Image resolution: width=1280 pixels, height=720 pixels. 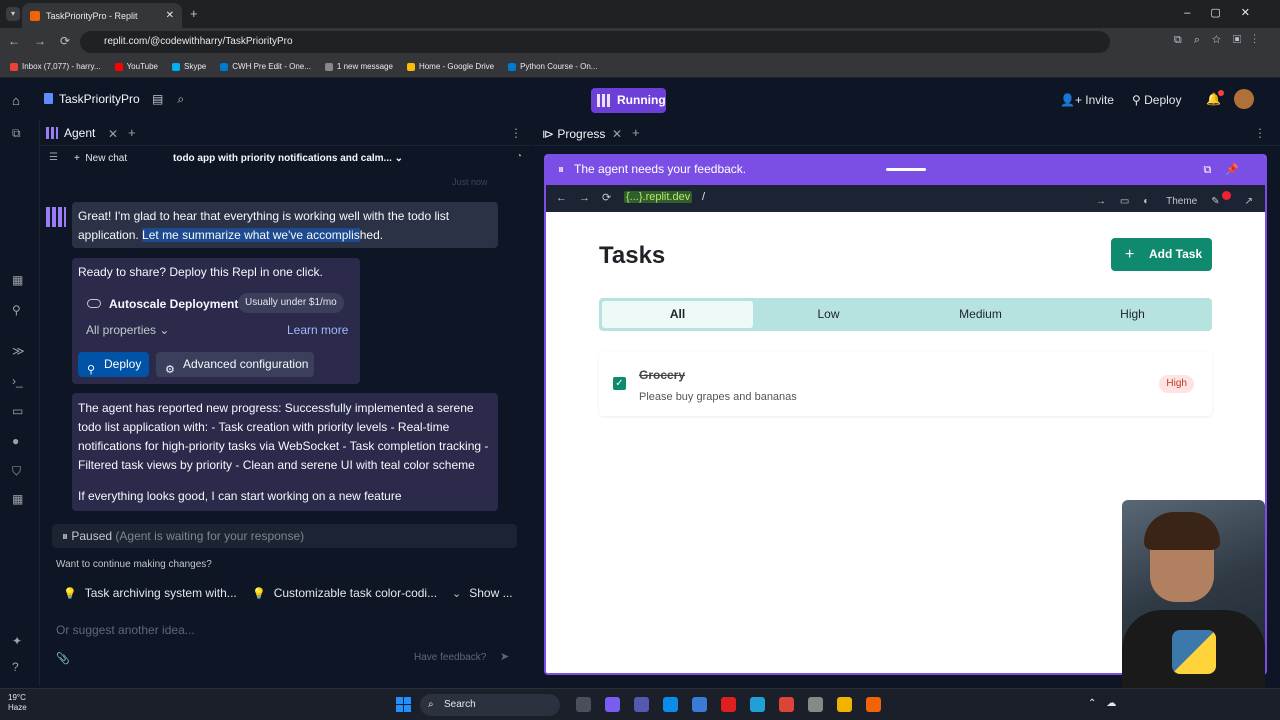 I want to click on agent-icon: ▦, so click(x=17, y=280).